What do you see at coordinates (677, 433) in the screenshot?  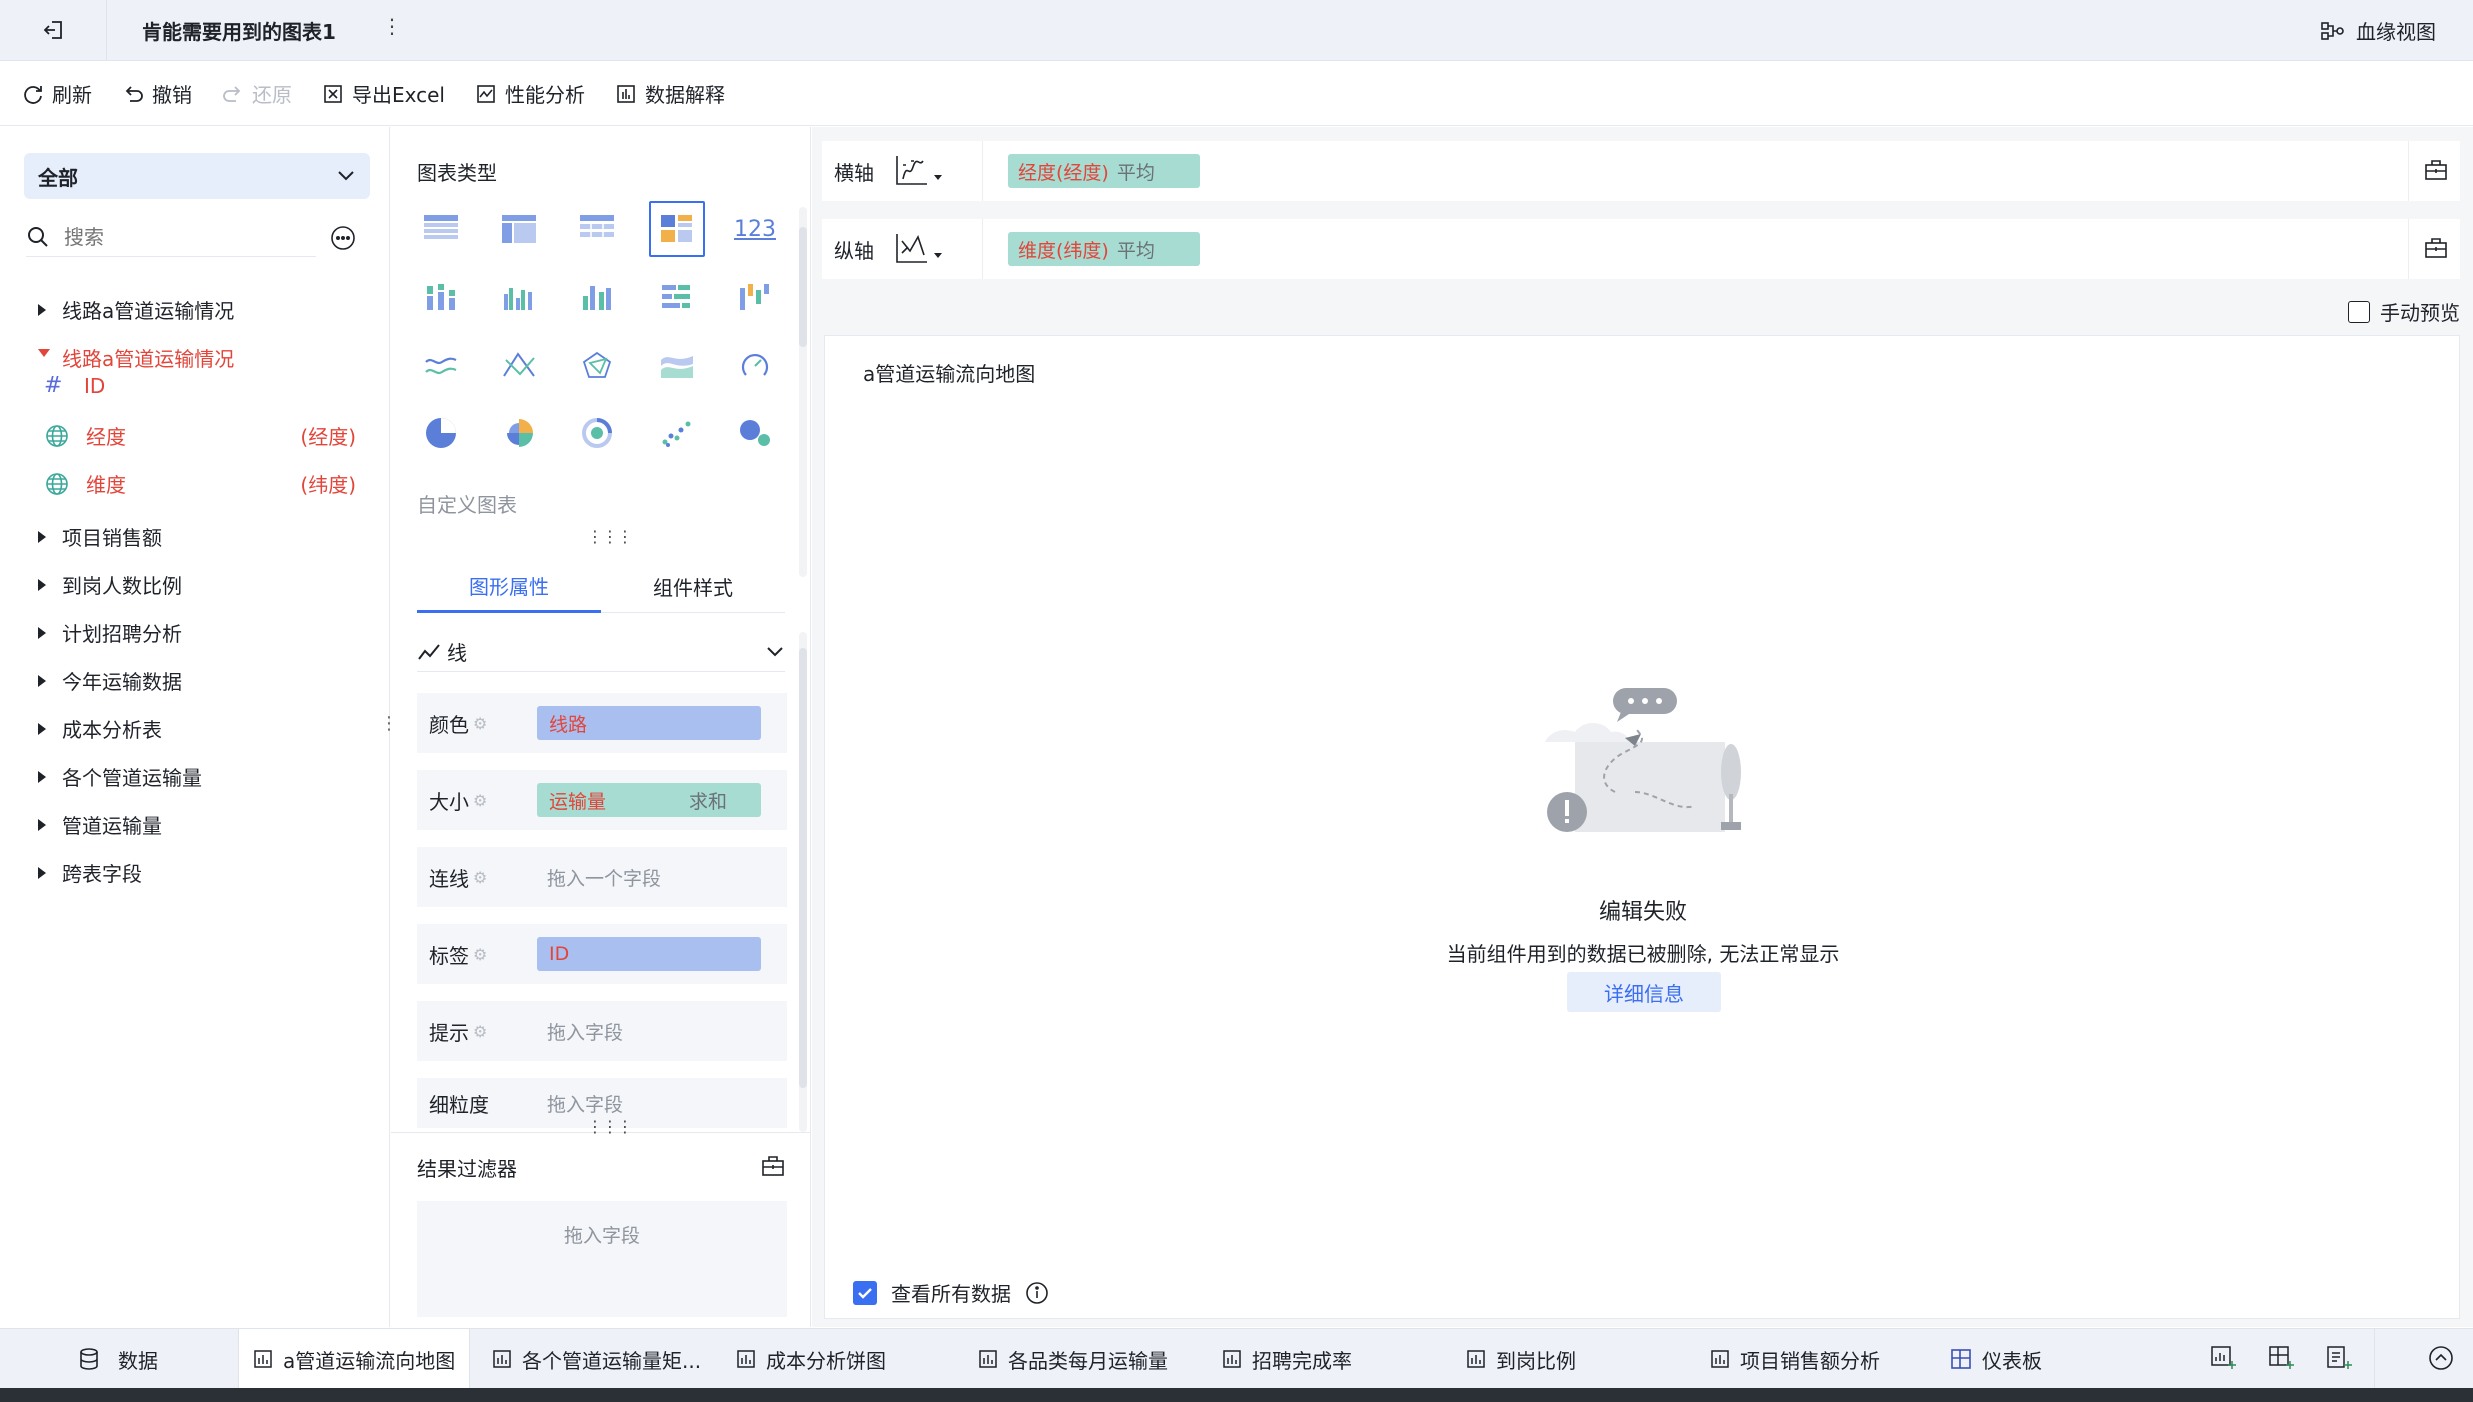 I see `scatter-chart-icon` at bounding box center [677, 433].